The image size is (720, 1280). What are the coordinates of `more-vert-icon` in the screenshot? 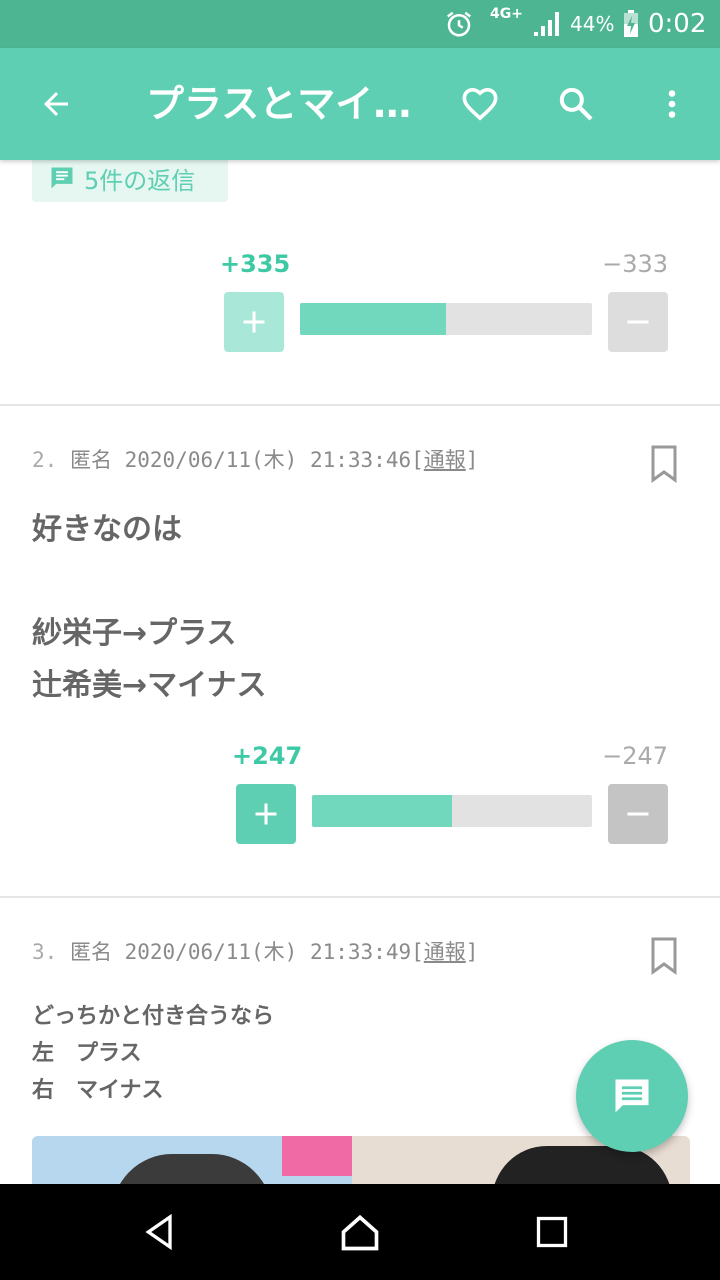 It's located at (672, 104).